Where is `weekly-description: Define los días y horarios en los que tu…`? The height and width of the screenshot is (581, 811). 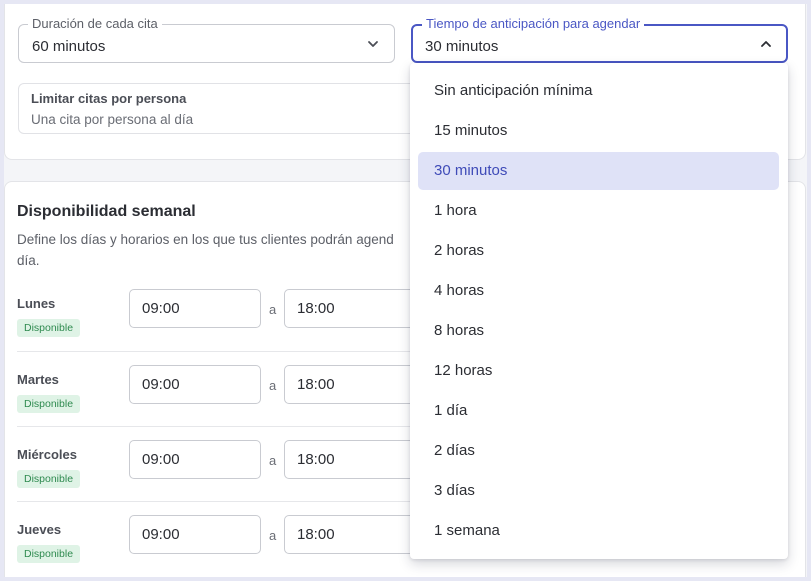
weekly-description: Define los días y horarios en los que tu… is located at coordinates (227, 250).